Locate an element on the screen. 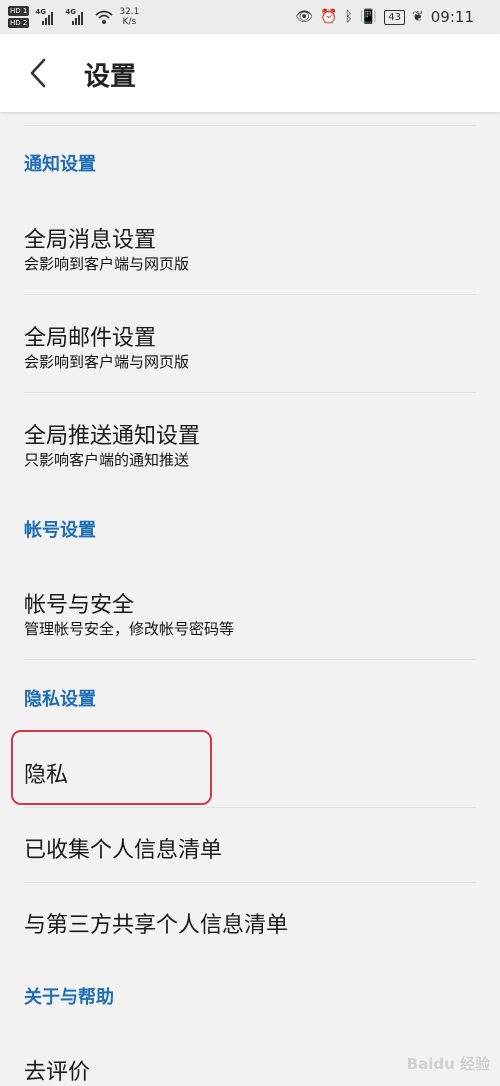 Image resolution: width=500 pixels, height=1086 pixels. watermark: Baidu 经验 is located at coordinates (448, 1064).